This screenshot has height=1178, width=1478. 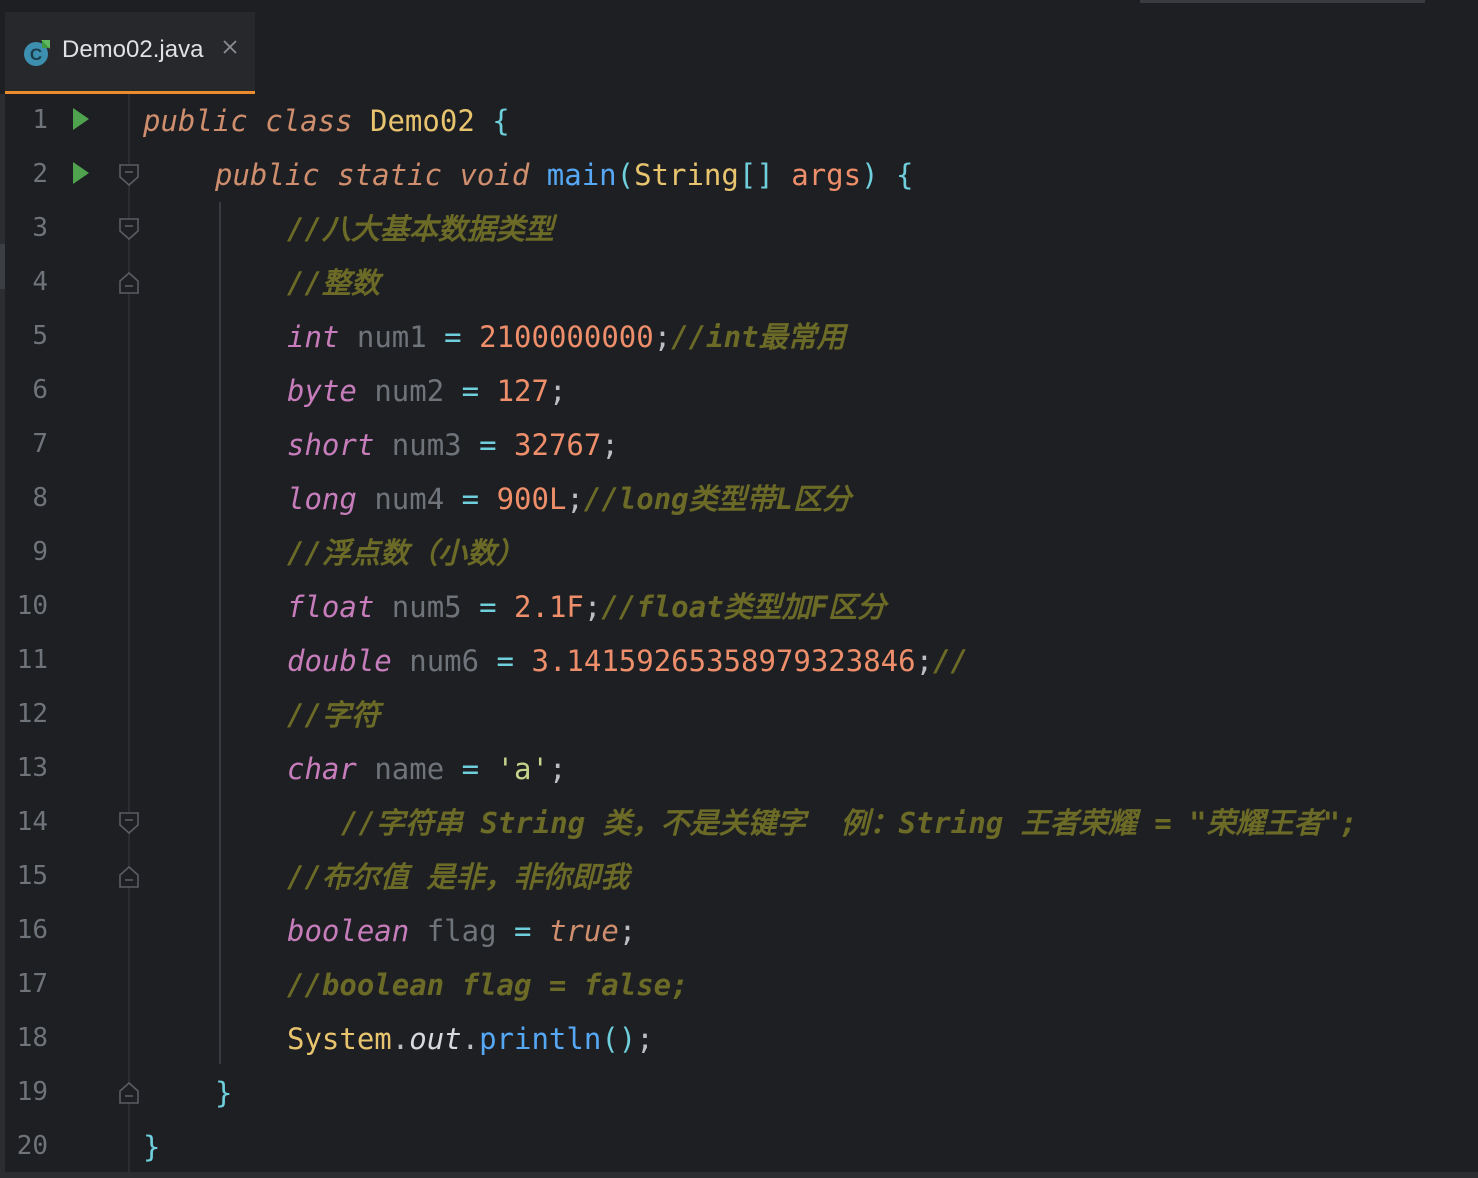 I want to click on code-token: [], so click(x=756, y=175).